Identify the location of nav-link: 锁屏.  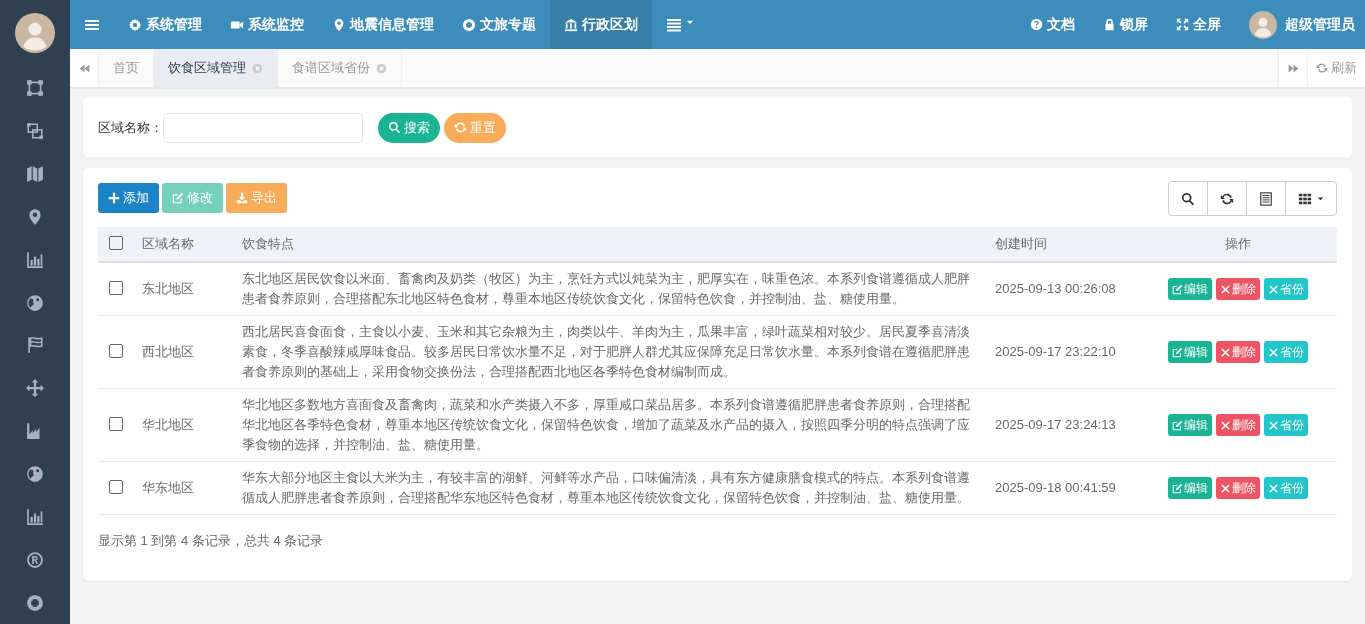
(1125, 24).